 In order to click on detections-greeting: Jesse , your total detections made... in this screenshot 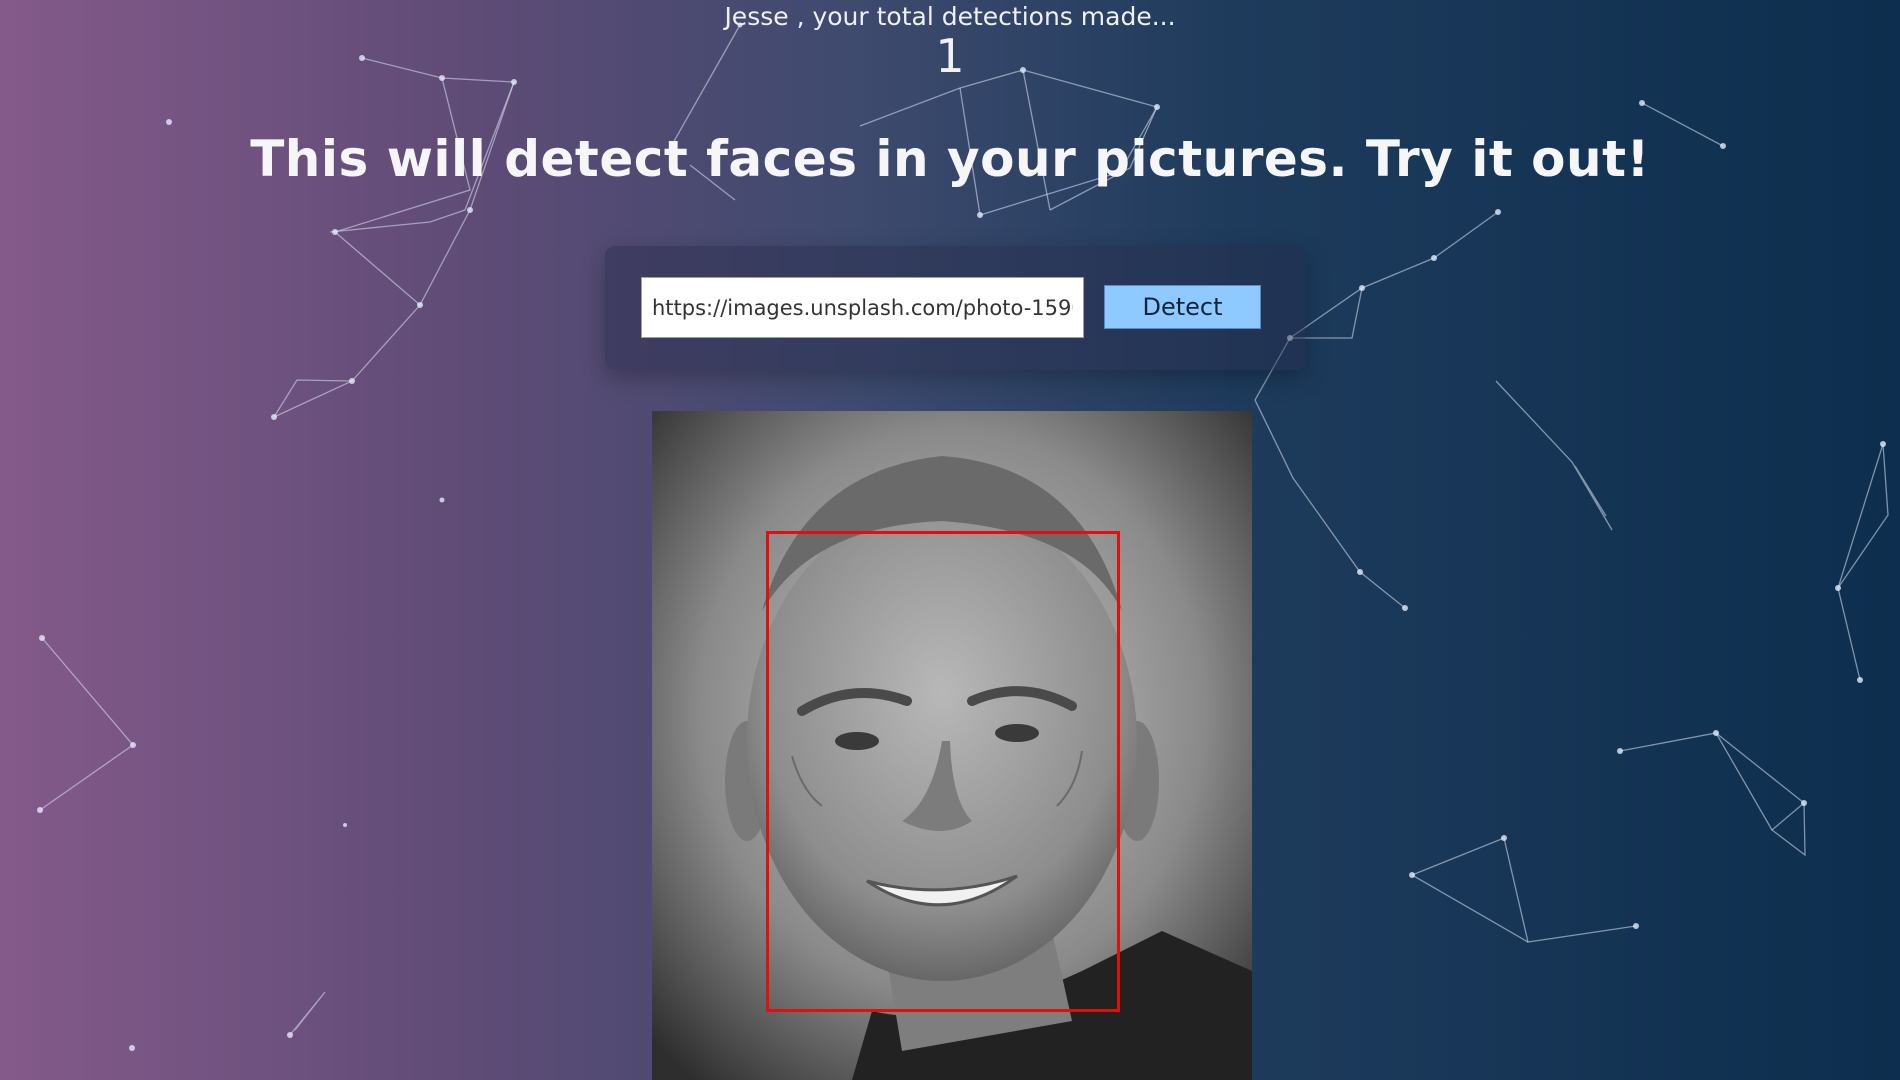, I will do `click(950, 16)`.